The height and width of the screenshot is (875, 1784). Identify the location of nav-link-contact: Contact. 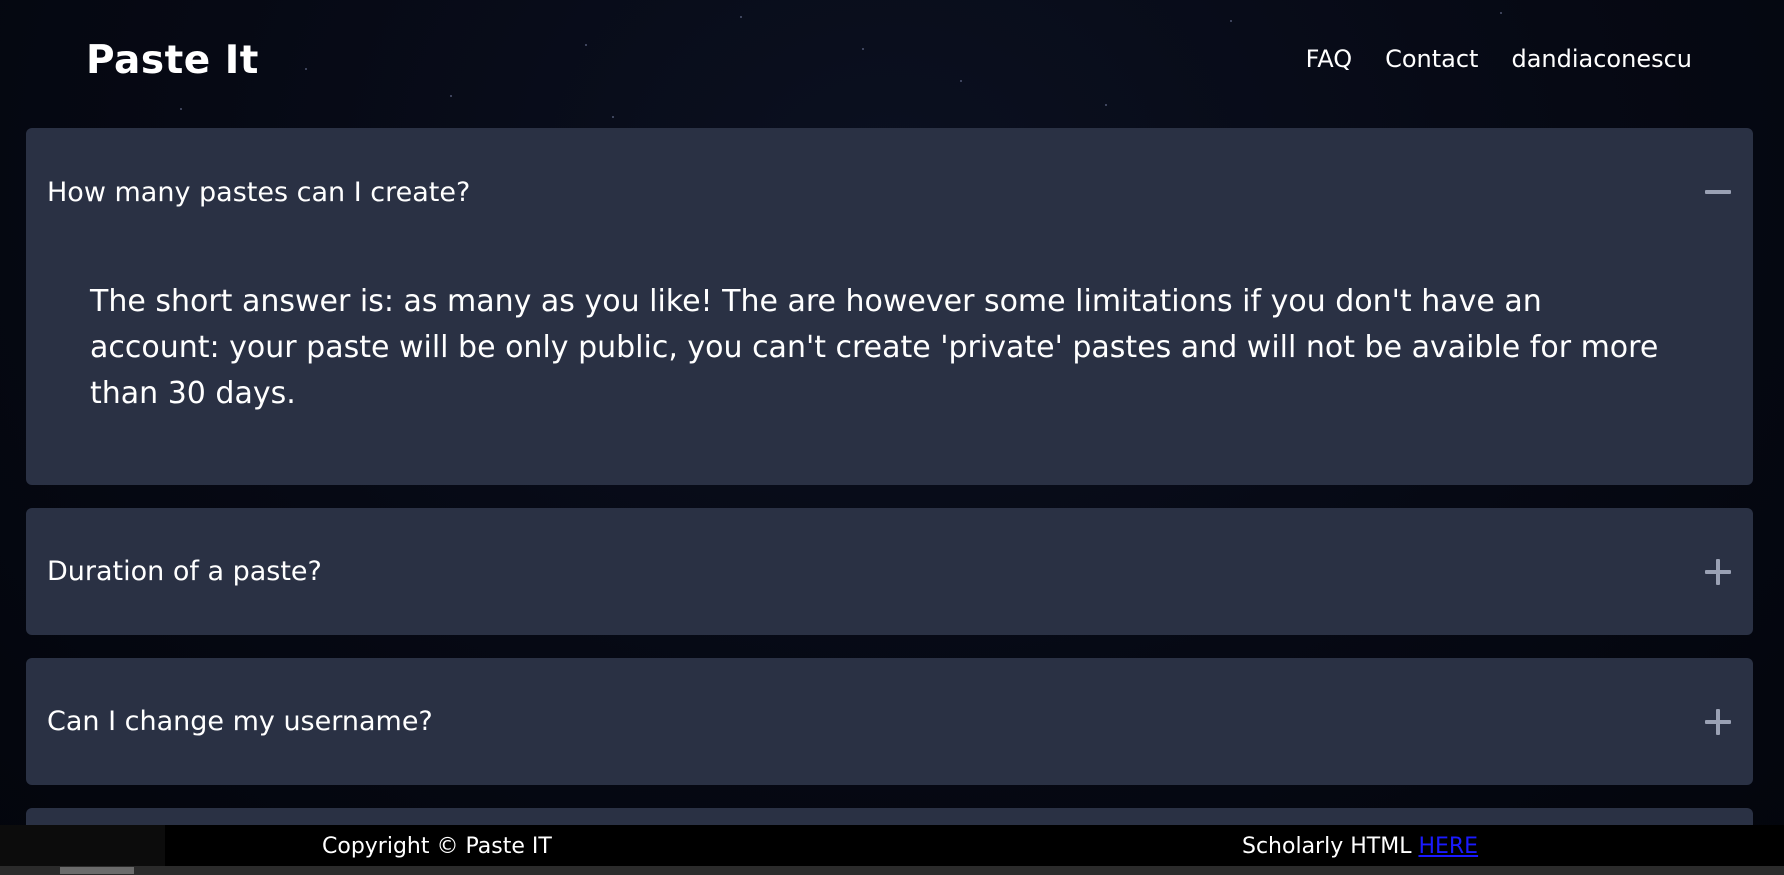
(1431, 59).